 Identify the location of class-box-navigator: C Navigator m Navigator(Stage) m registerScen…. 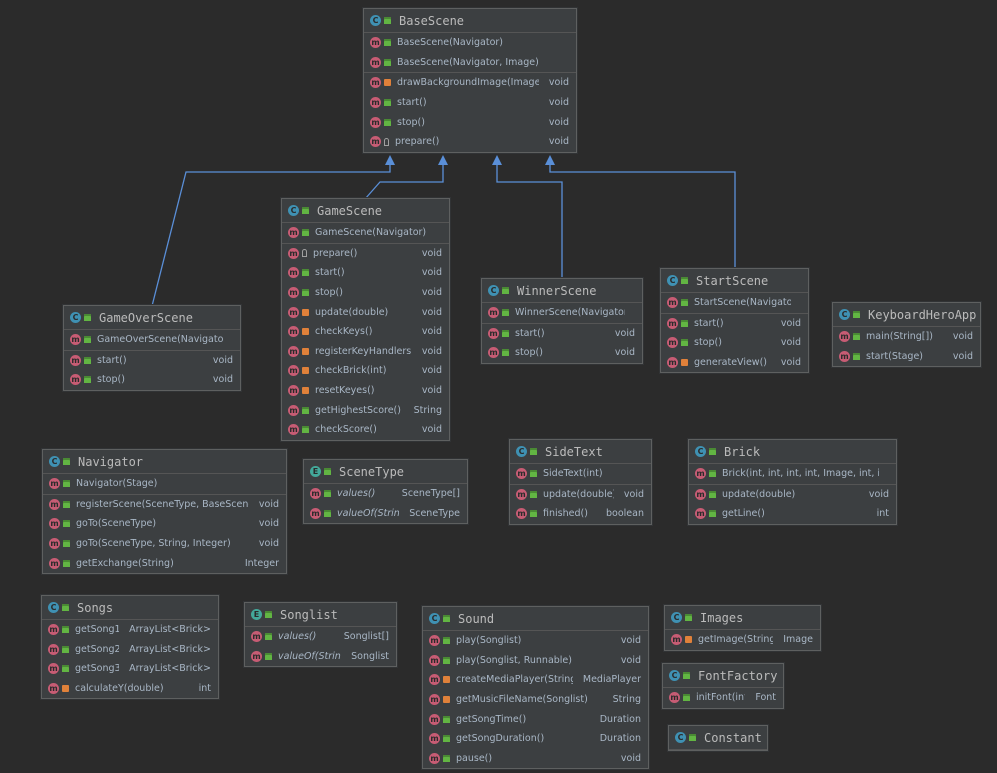
(164, 511).